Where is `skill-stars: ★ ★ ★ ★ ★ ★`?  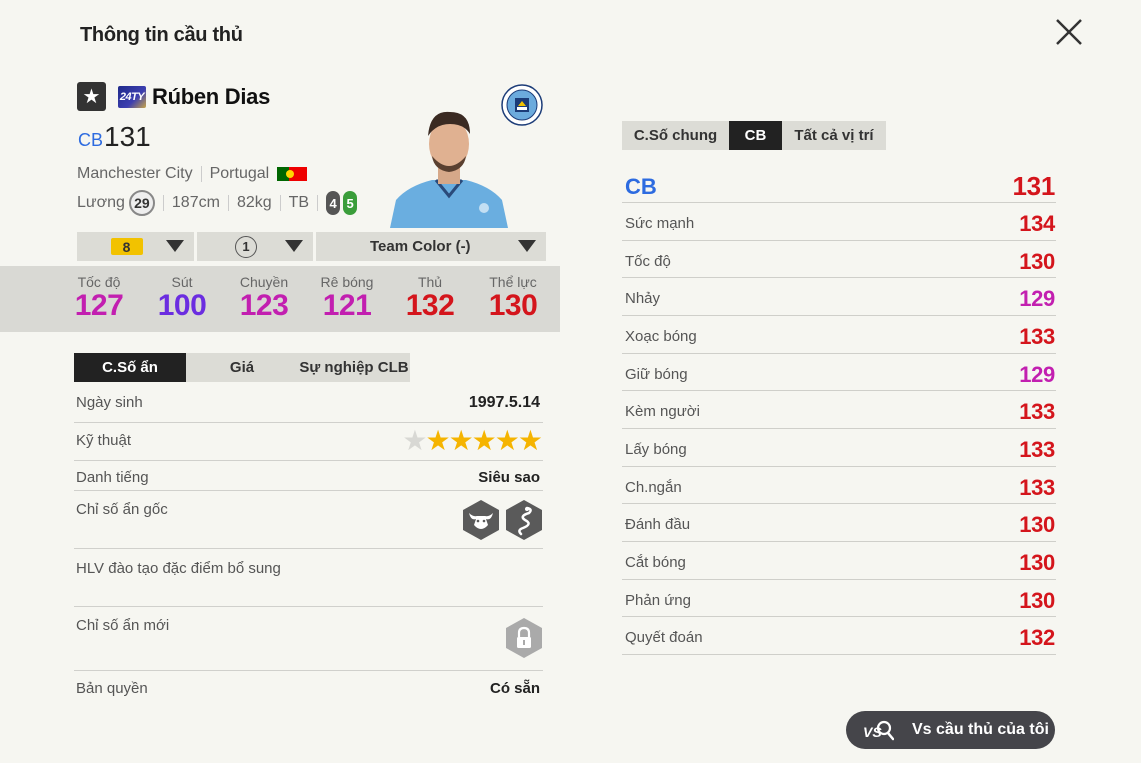
skill-stars: ★ ★ ★ ★ ★ ★ is located at coordinates (472, 440).